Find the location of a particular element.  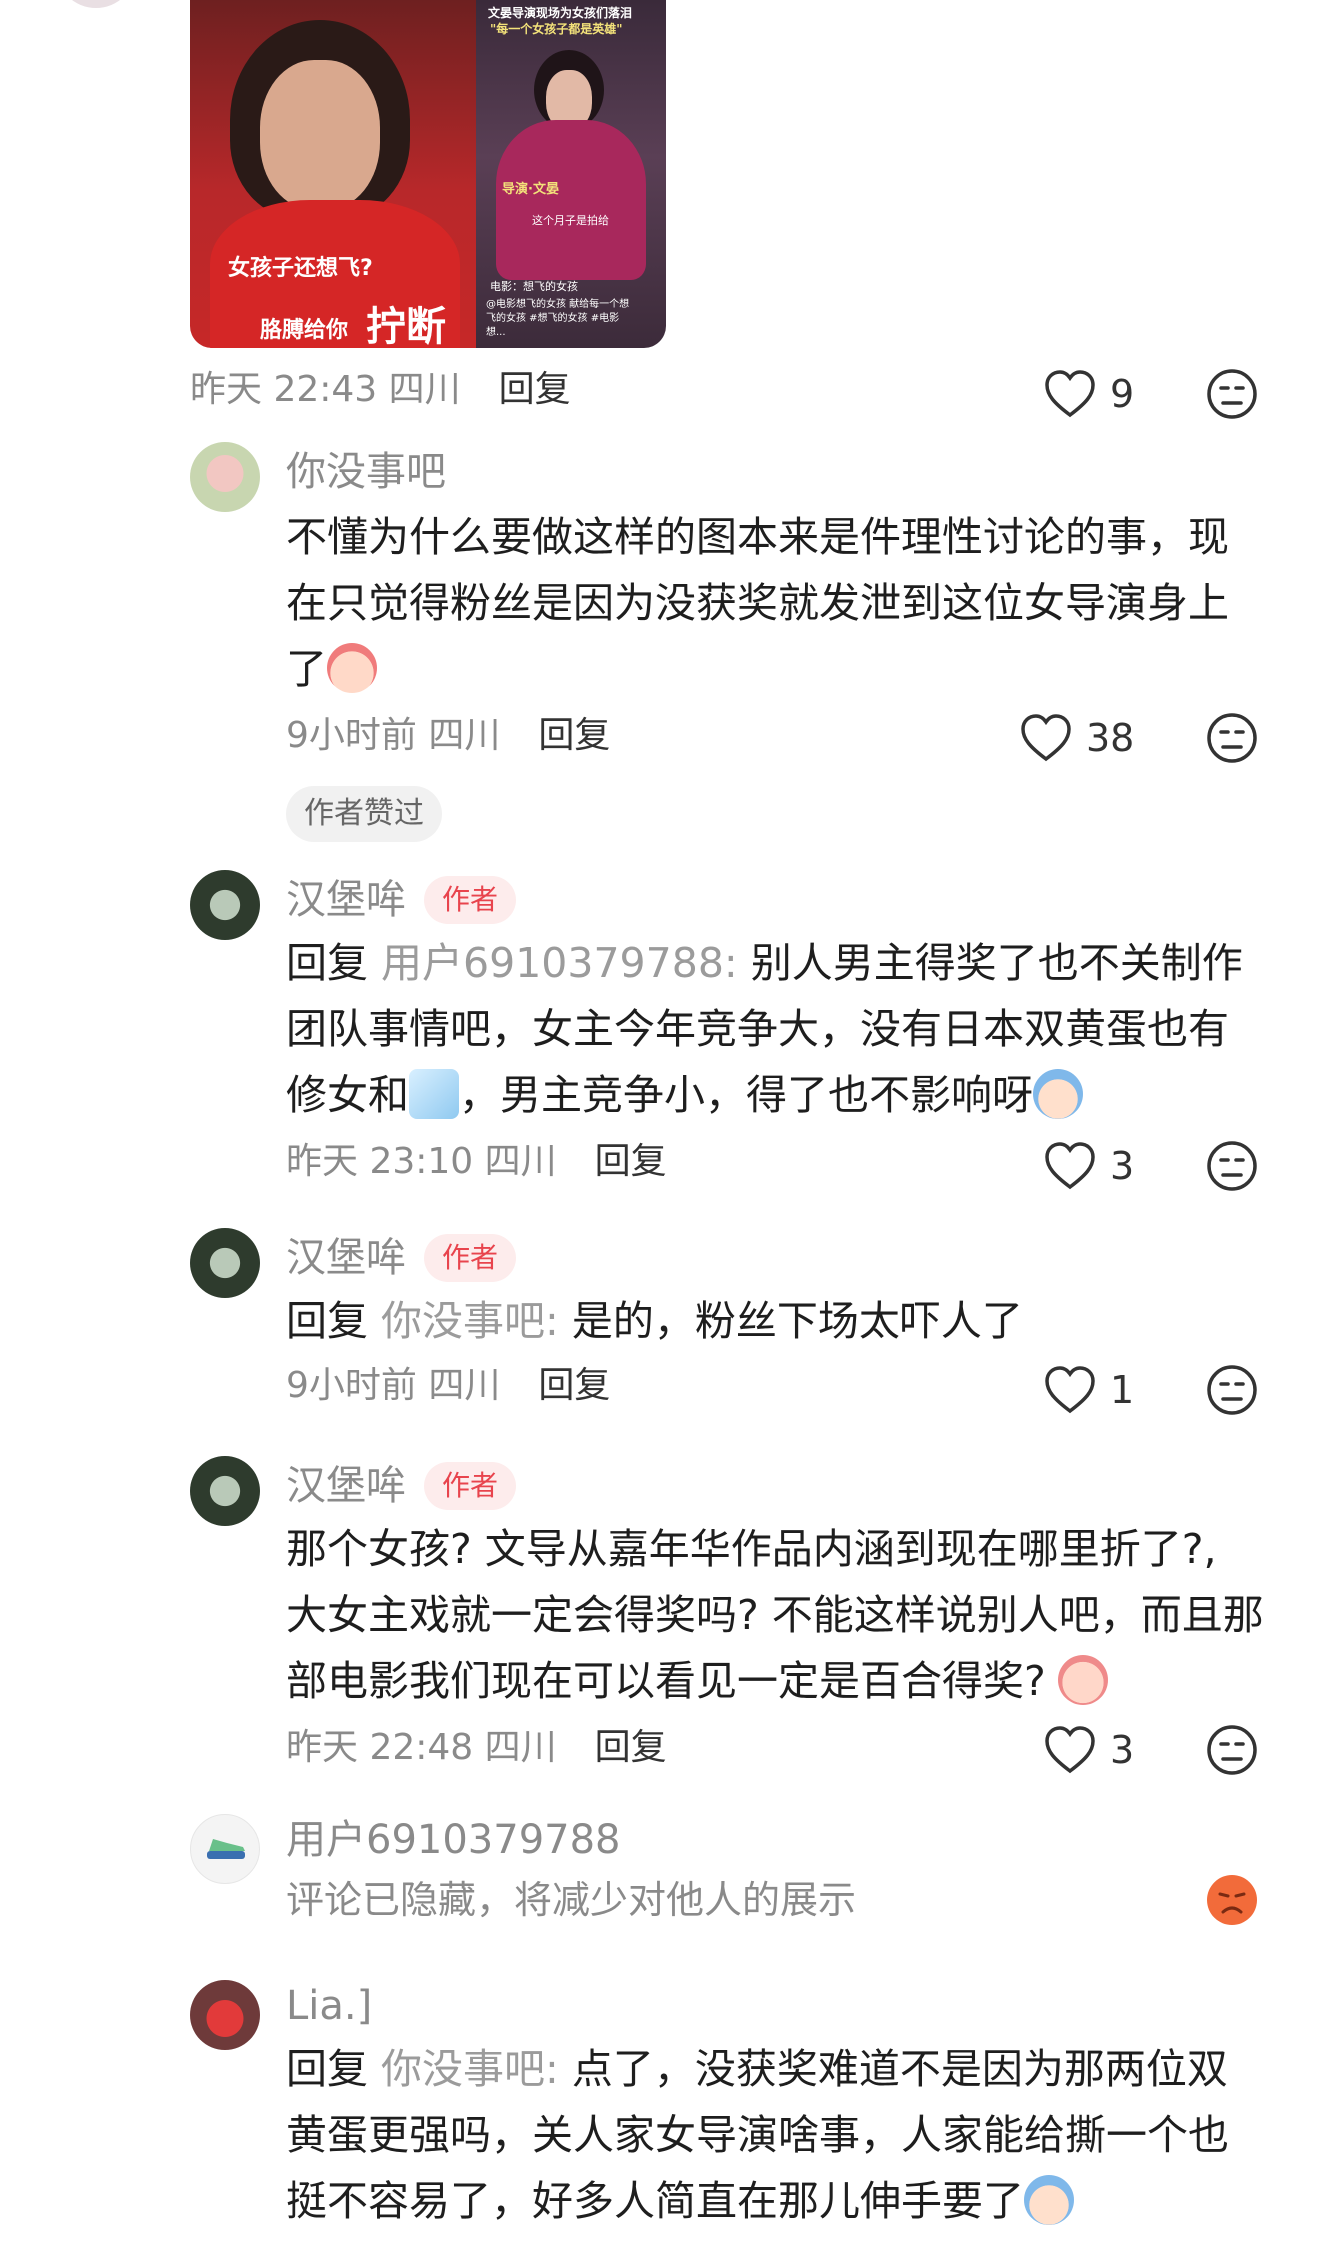

image-right-title-1: 文晏导演现场为女孩们落泪 is located at coordinates (560, 13).